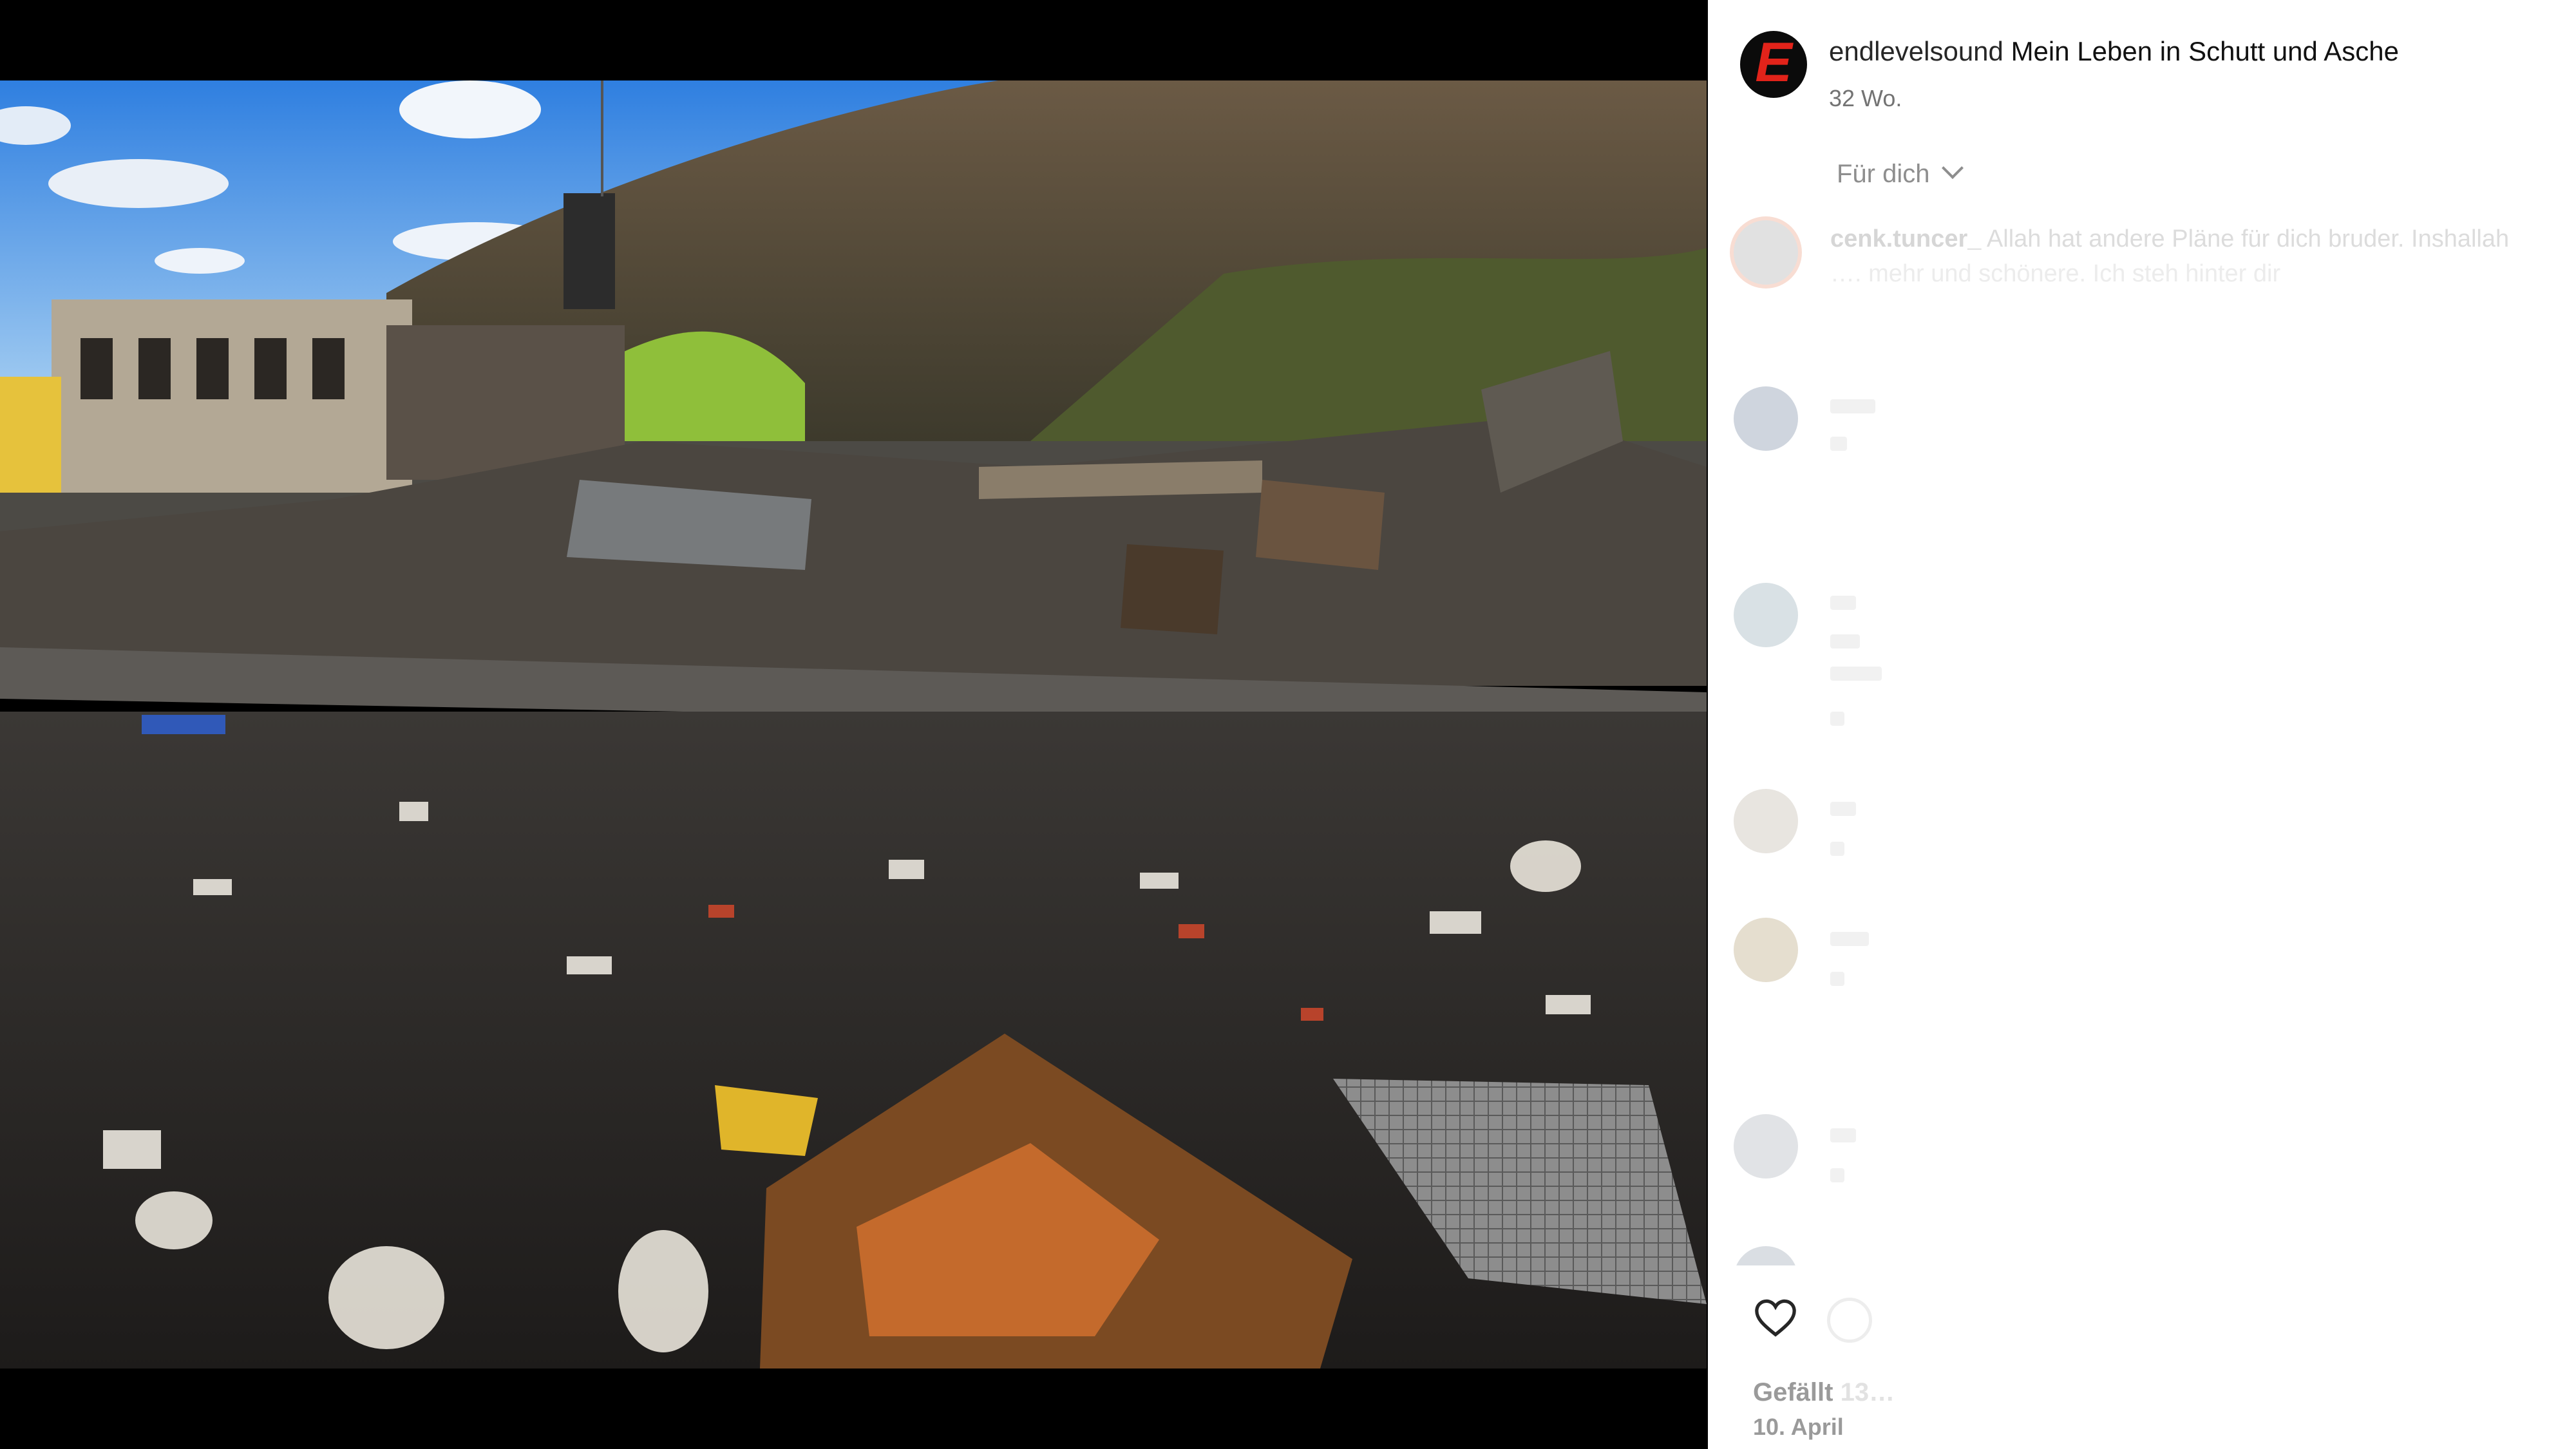 This screenshot has height=1449, width=2576. I want to click on post-actions: Gefällt 13… 10. April, so click(2152, 1357).